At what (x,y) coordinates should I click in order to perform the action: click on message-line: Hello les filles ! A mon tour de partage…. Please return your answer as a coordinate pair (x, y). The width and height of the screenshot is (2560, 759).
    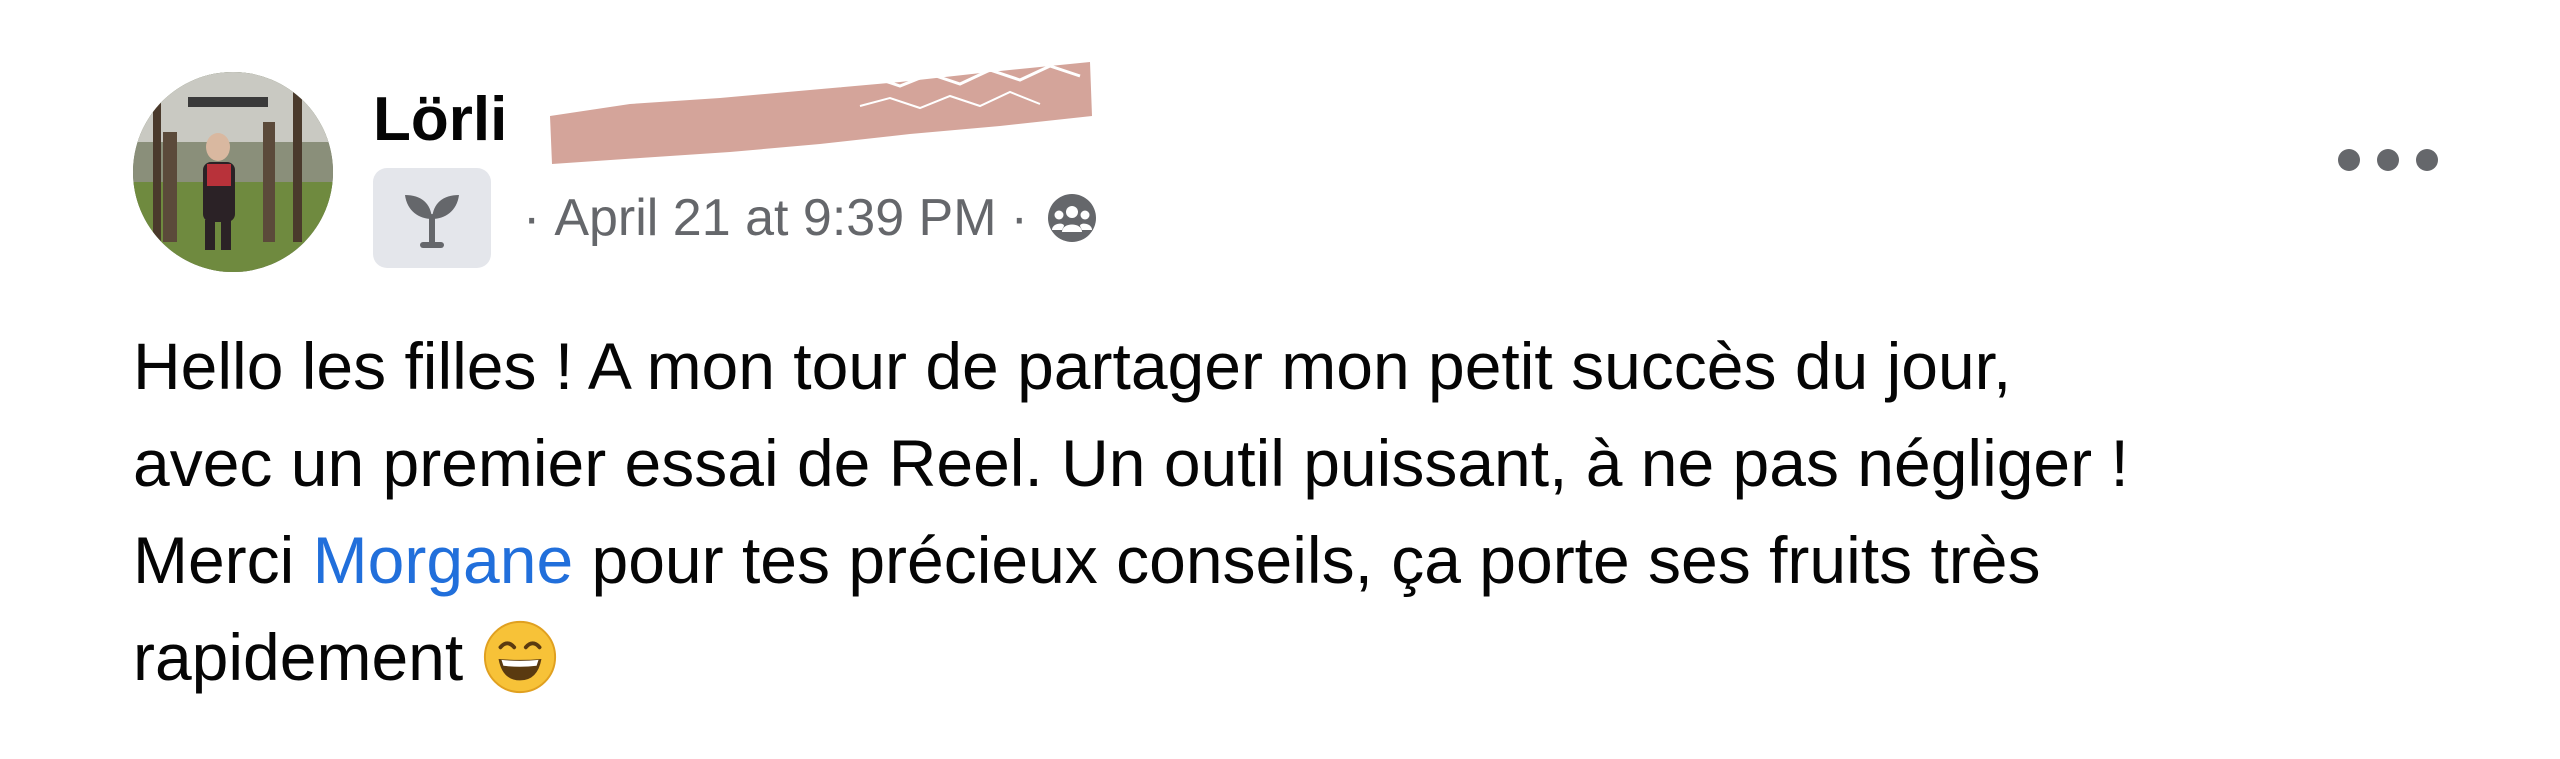
    Looking at the image, I should click on (1072, 366).